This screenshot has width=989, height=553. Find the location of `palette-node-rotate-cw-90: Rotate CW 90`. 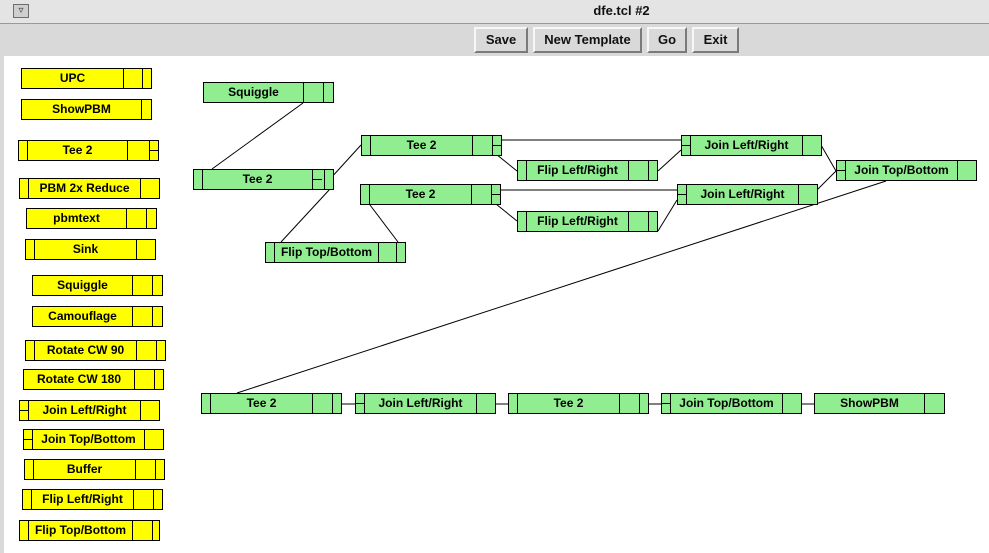

palette-node-rotate-cw-90: Rotate CW 90 is located at coordinates (95, 350).